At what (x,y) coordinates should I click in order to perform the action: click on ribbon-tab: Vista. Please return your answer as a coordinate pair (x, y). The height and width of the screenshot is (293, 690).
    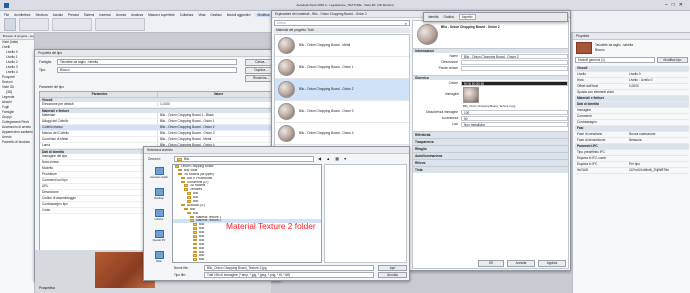
    Looking at the image, I should click on (201, 15).